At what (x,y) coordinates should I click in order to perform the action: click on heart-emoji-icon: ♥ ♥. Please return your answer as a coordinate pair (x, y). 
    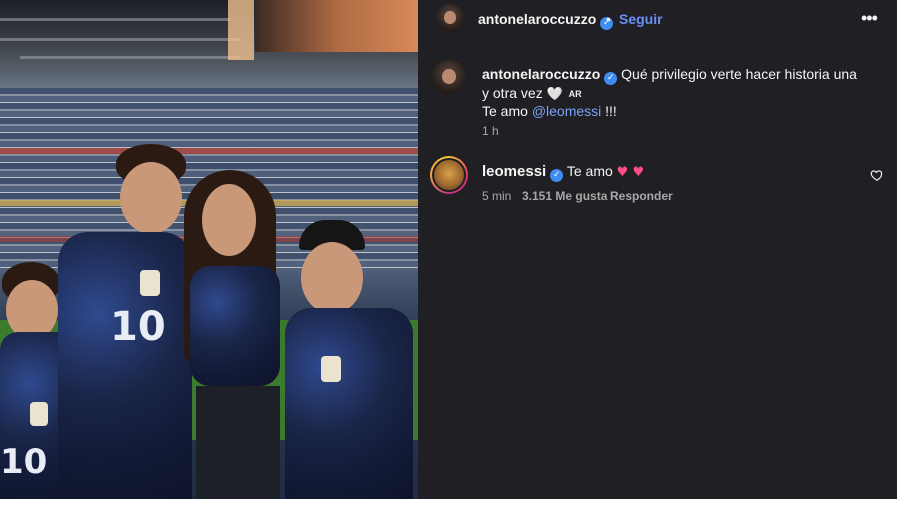
    Looking at the image, I should click on (630, 172).